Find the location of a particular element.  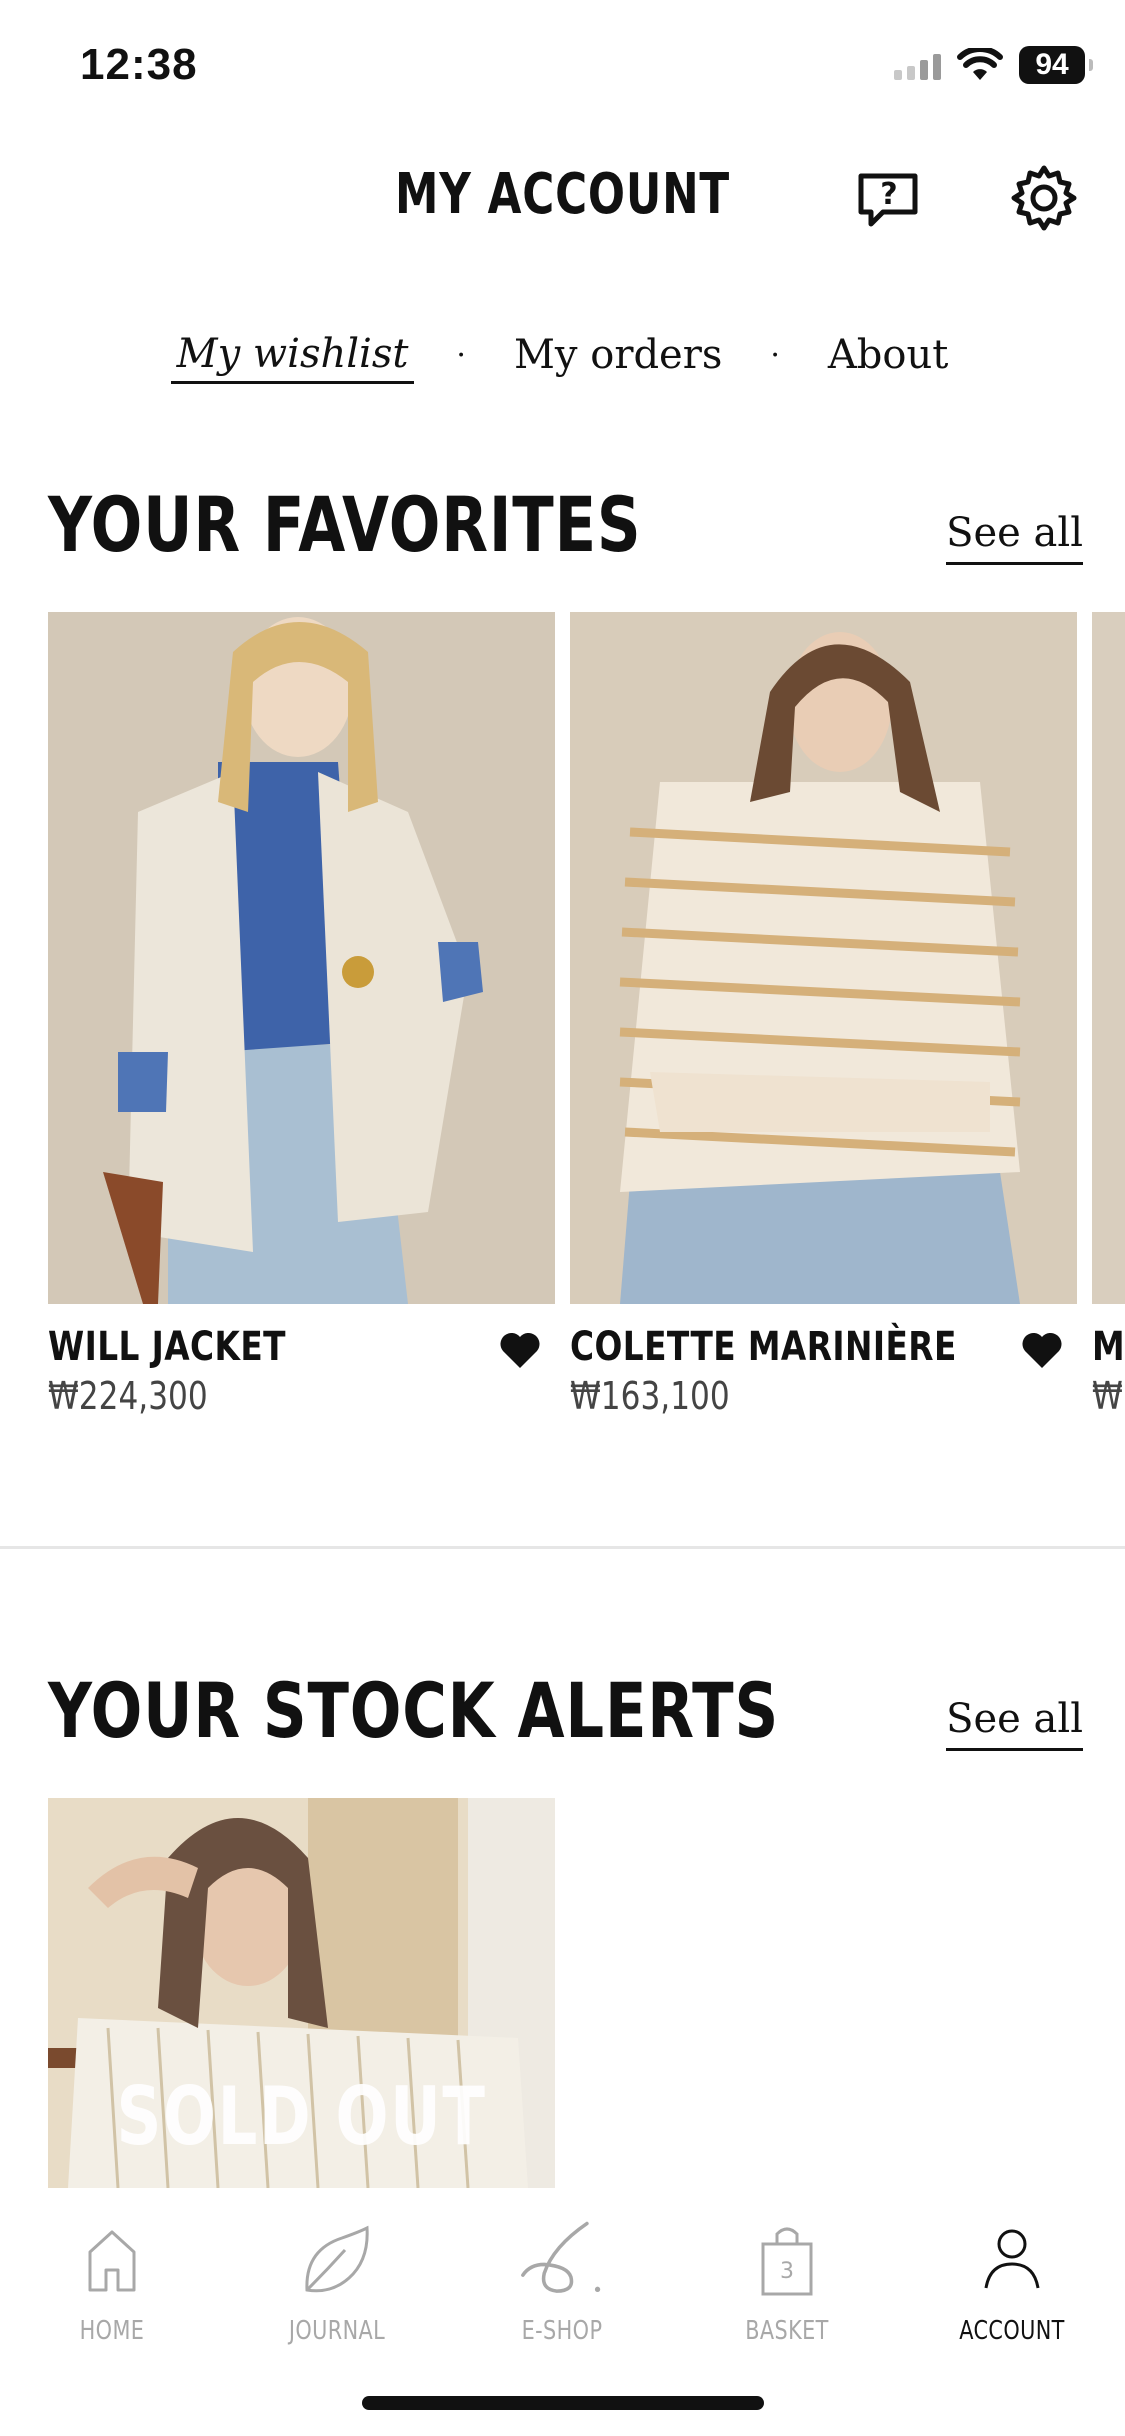

product-card: COLETTE MARINIÈRE ₩163,100 is located at coordinates (823, 1015).